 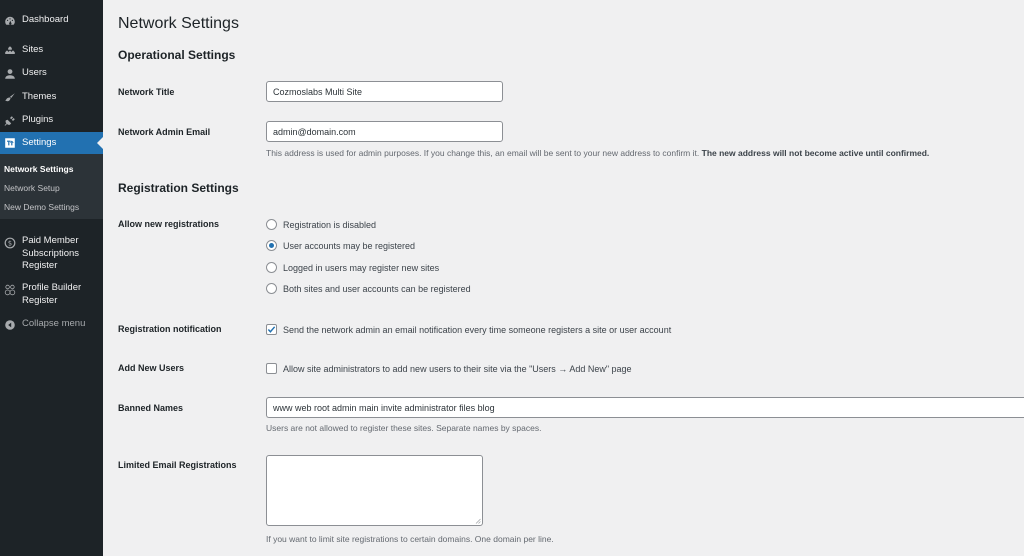 I want to click on submenu-item-network-setup: Network Setup, so click(x=32, y=188).